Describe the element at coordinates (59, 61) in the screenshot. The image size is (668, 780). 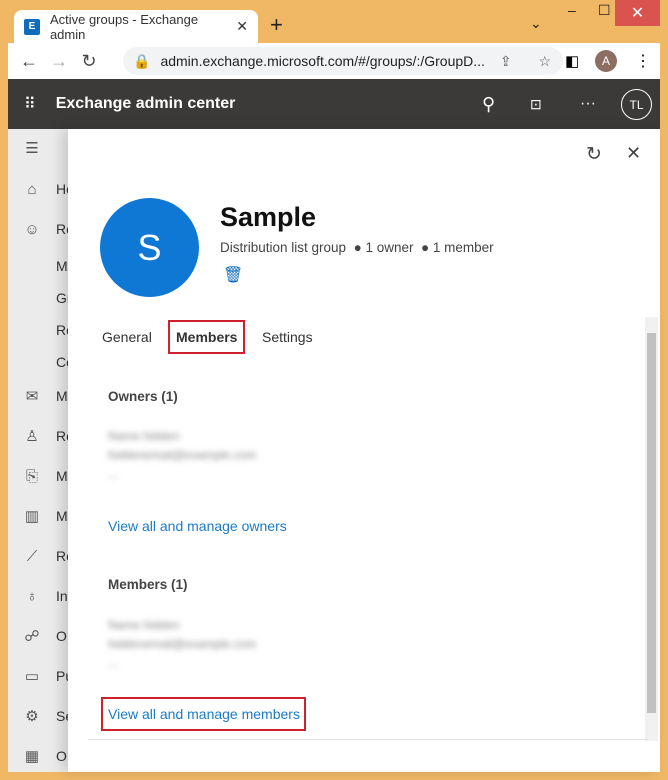
I see `forward-icon: →` at that location.